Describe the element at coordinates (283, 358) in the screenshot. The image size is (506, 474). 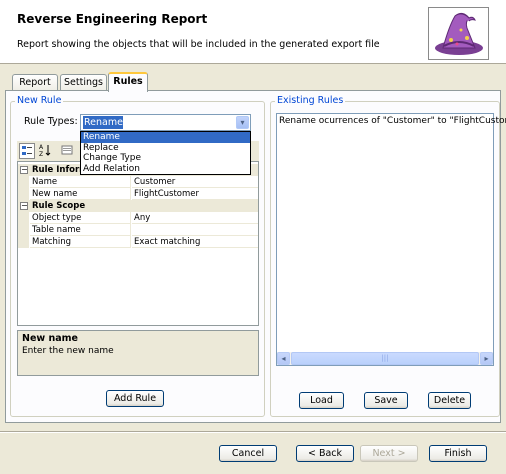
I see `scroll-left-icon: ◂` at that location.